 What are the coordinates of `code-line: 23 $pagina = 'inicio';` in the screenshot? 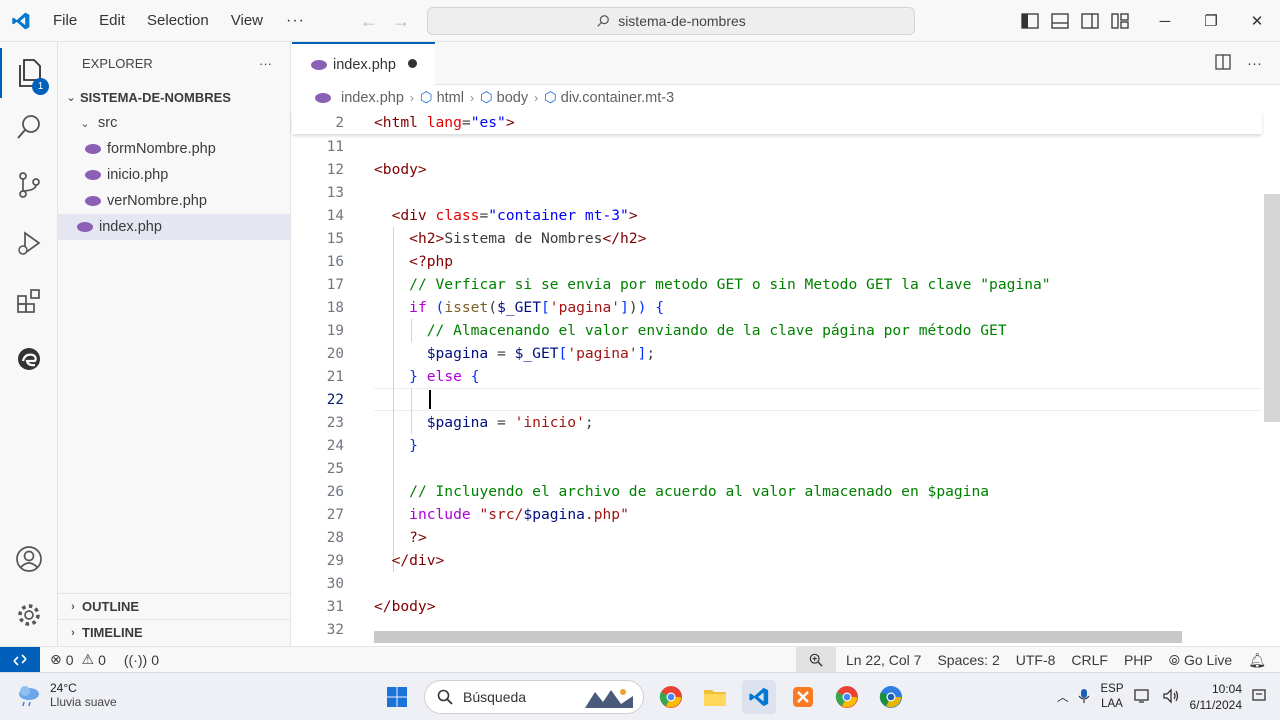 It's located at (777, 422).